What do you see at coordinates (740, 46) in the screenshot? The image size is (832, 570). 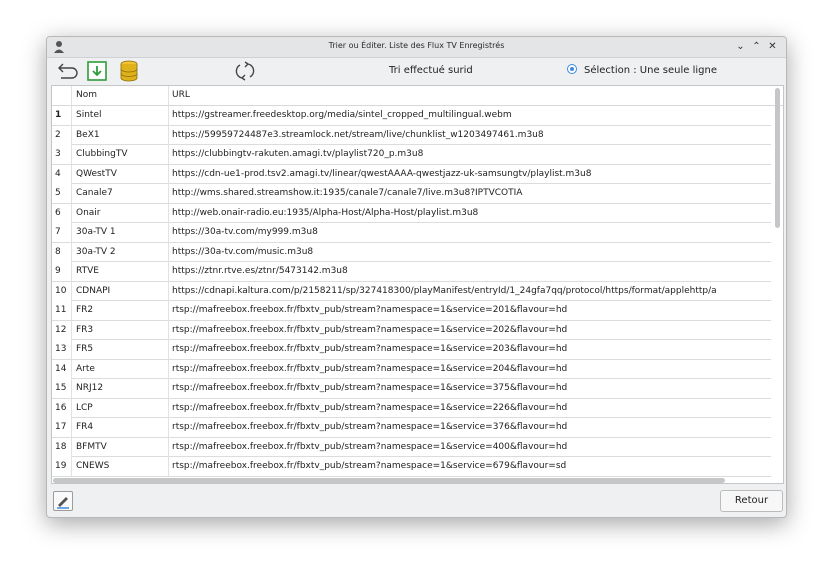 I see `minimize-button: ⌄` at bounding box center [740, 46].